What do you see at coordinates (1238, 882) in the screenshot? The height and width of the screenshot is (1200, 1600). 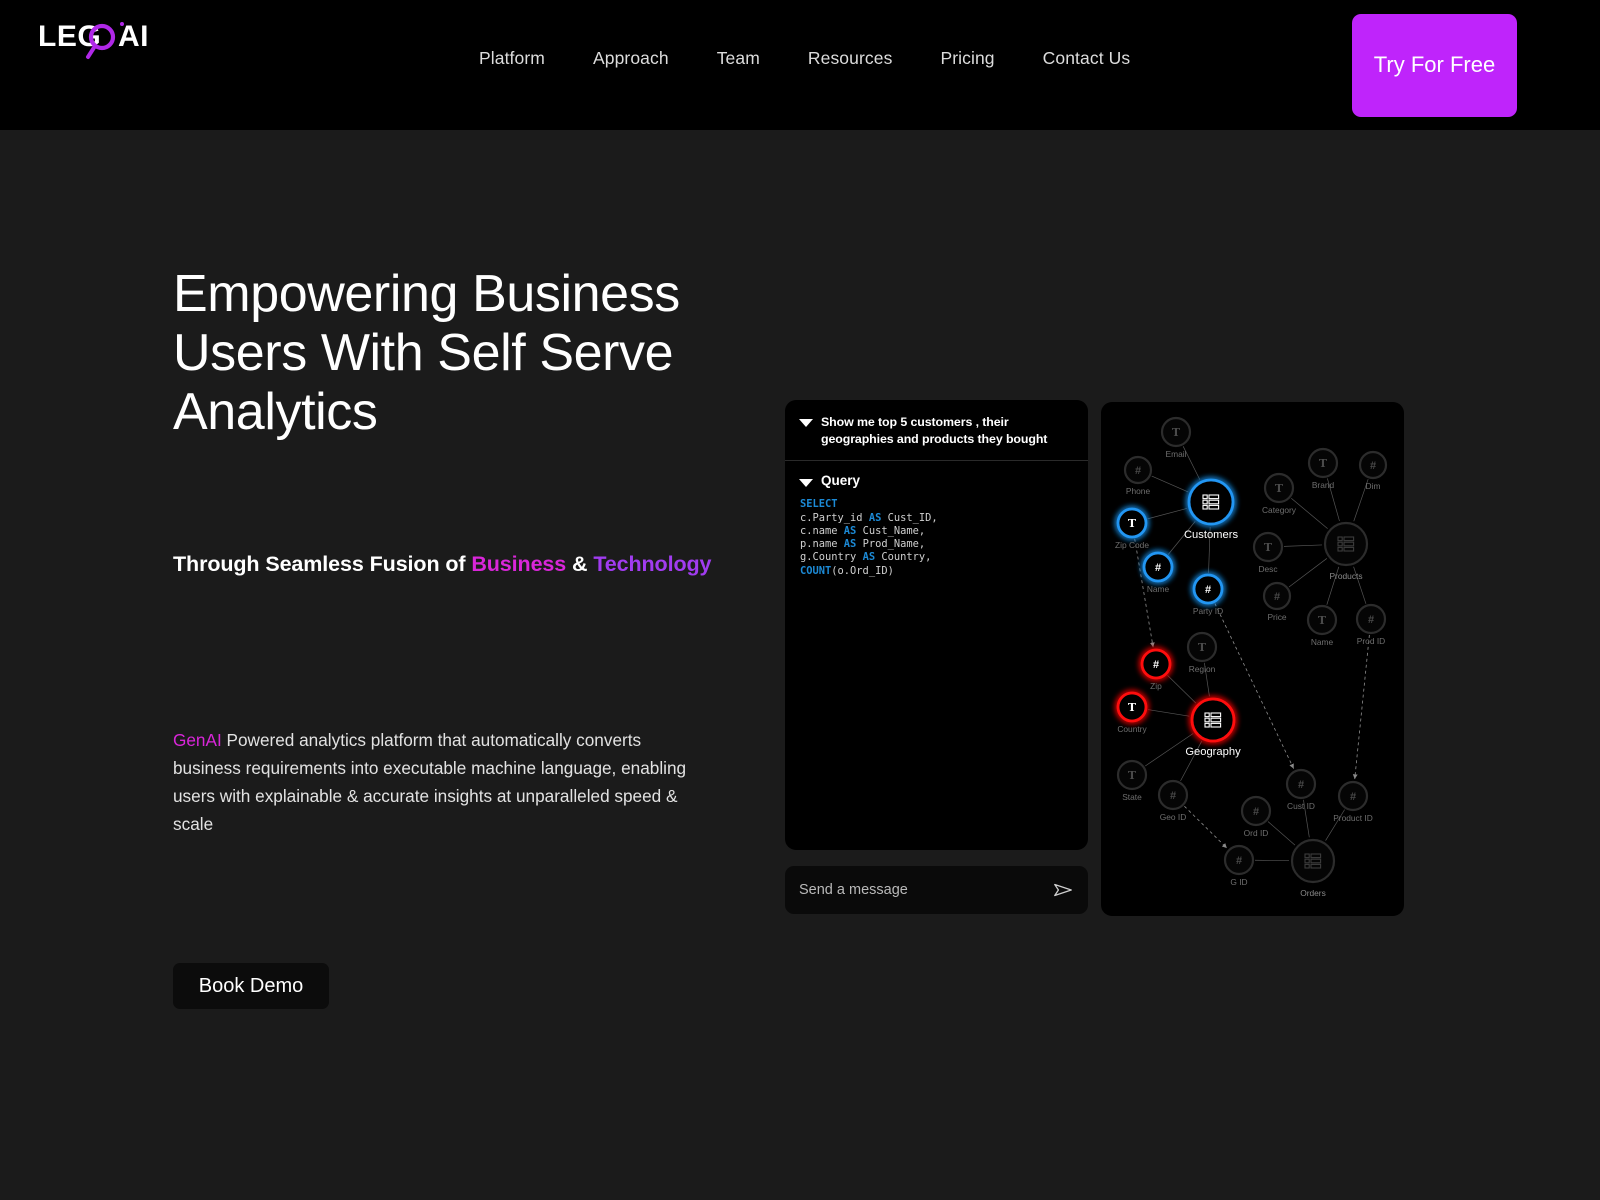 I see `node-label: G ID` at bounding box center [1238, 882].